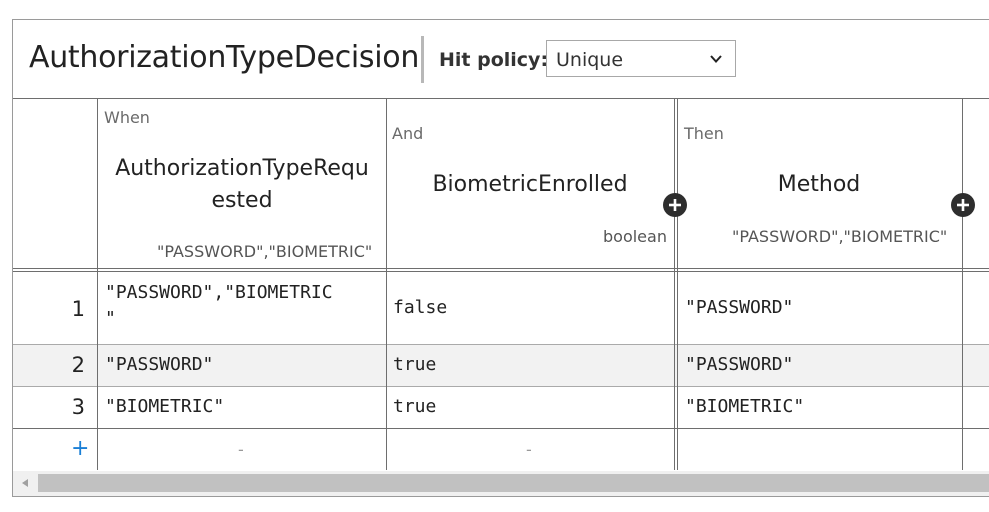 The height and width of the screenshot is (512, 989). What do you see at coordinates (819, 184) in the screenshot?
I see `column-name: Method` at bounding box center [819, 184].